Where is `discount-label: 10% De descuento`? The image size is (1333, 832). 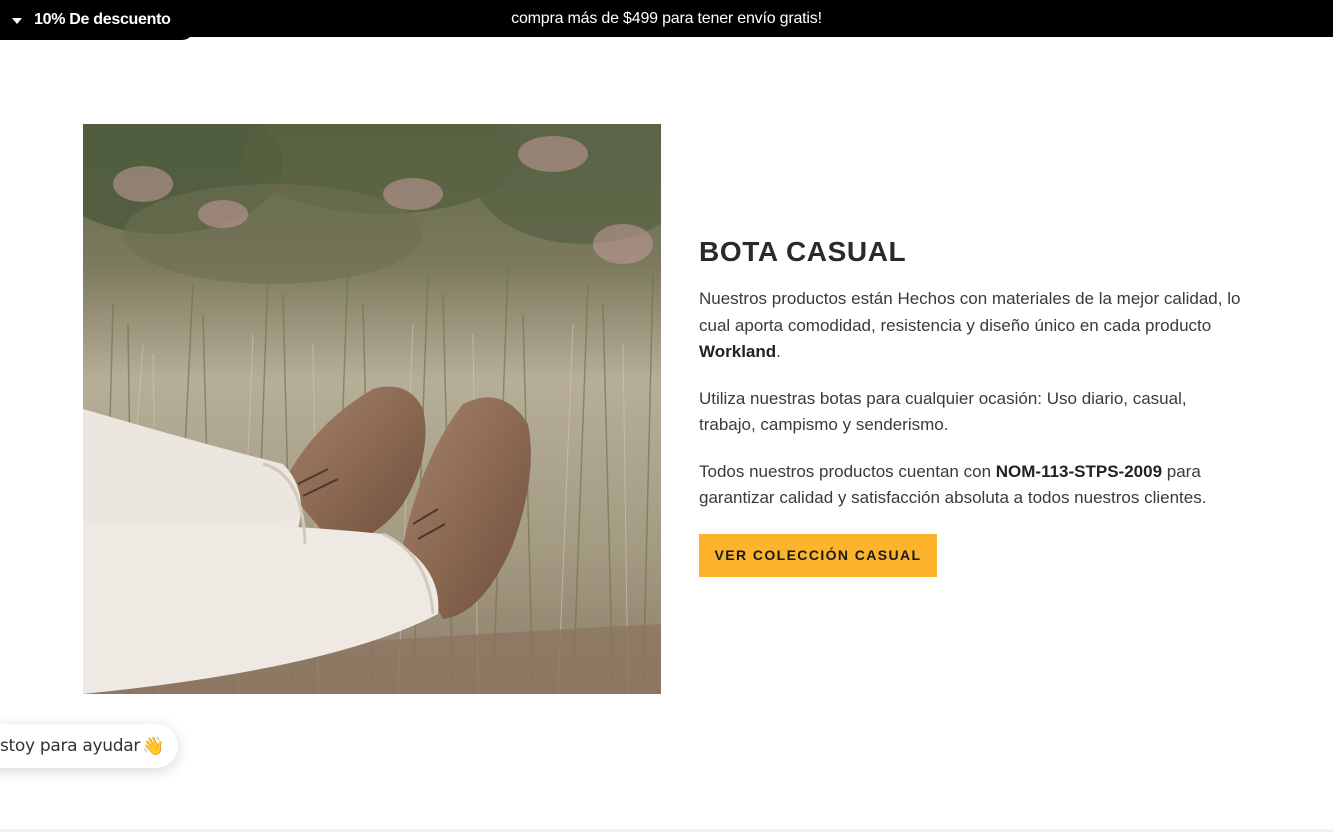 discount-label: 10% De descuento is located at coordinates (102, 19).